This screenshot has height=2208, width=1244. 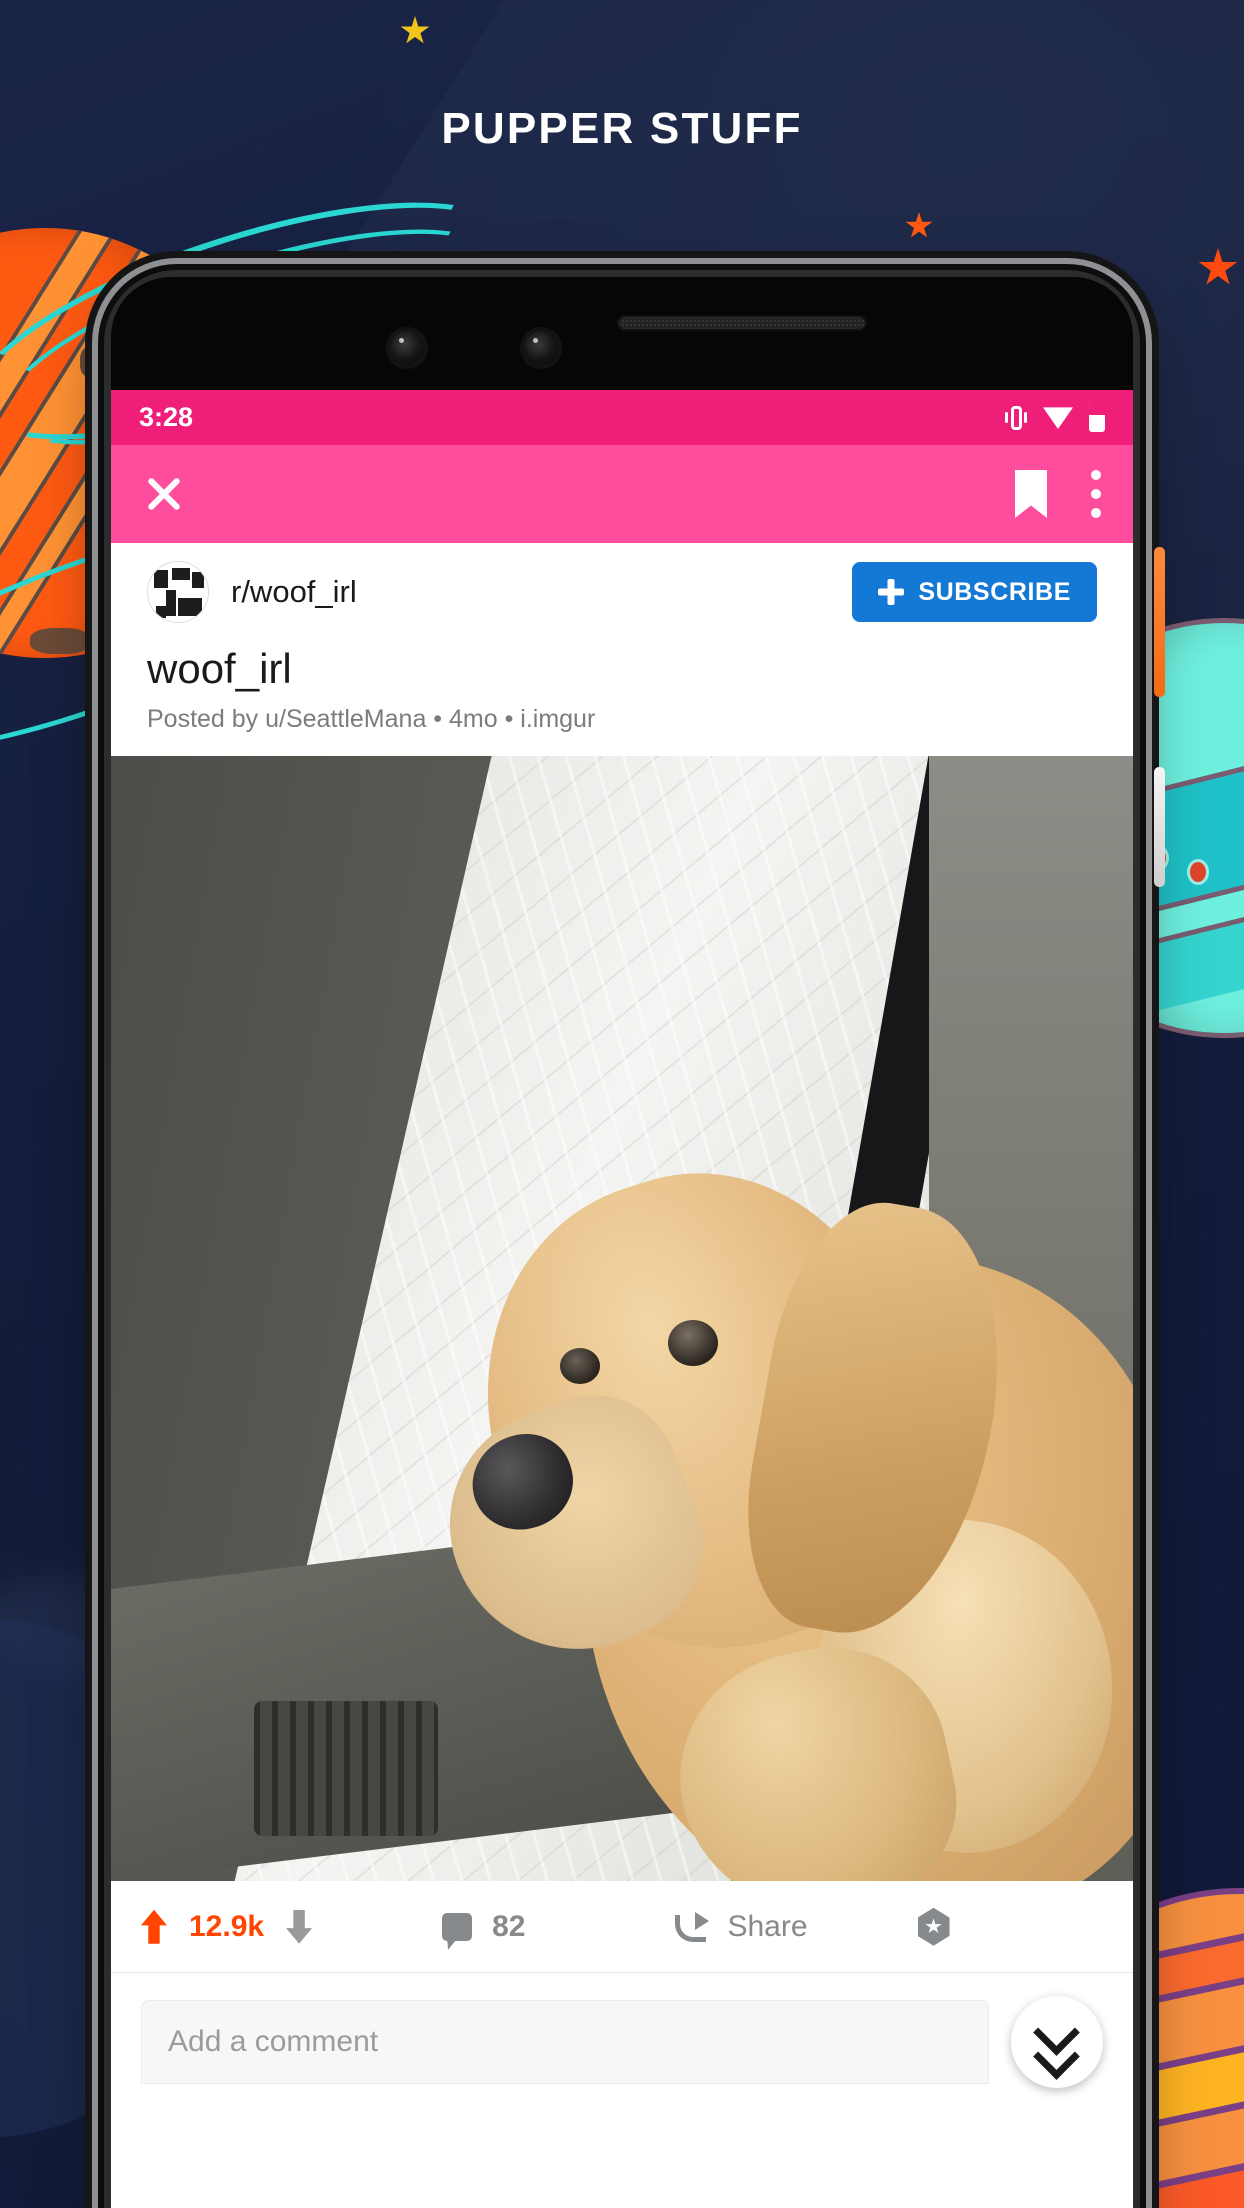 What do you see at coordinates (1159, 622) in the screenshot?
I see `power-button` at bounding box center [1159, 622].